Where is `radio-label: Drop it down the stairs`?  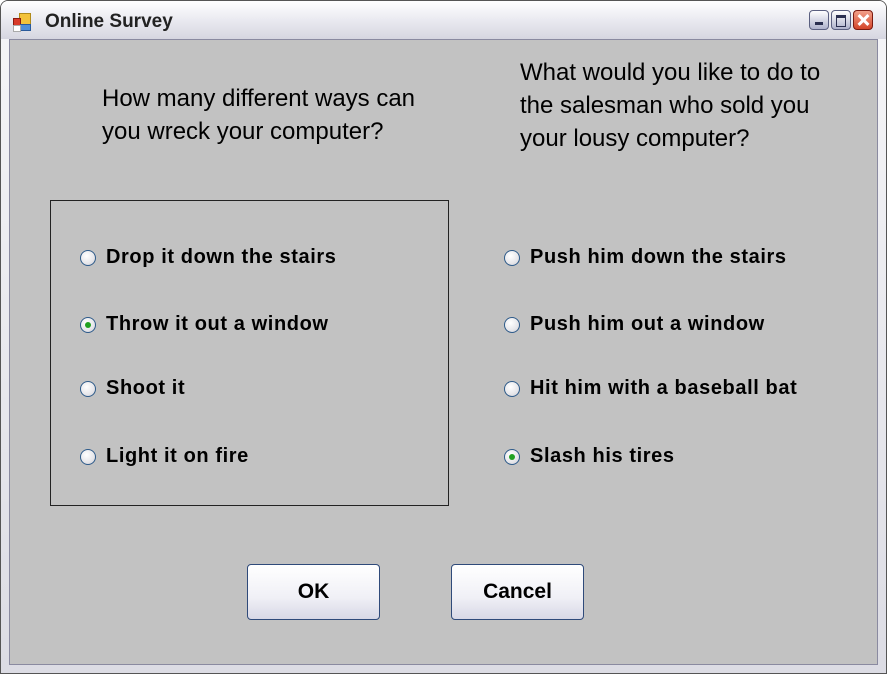
radio-label: Drop it down the stairs is located at coordinates (221, 257).